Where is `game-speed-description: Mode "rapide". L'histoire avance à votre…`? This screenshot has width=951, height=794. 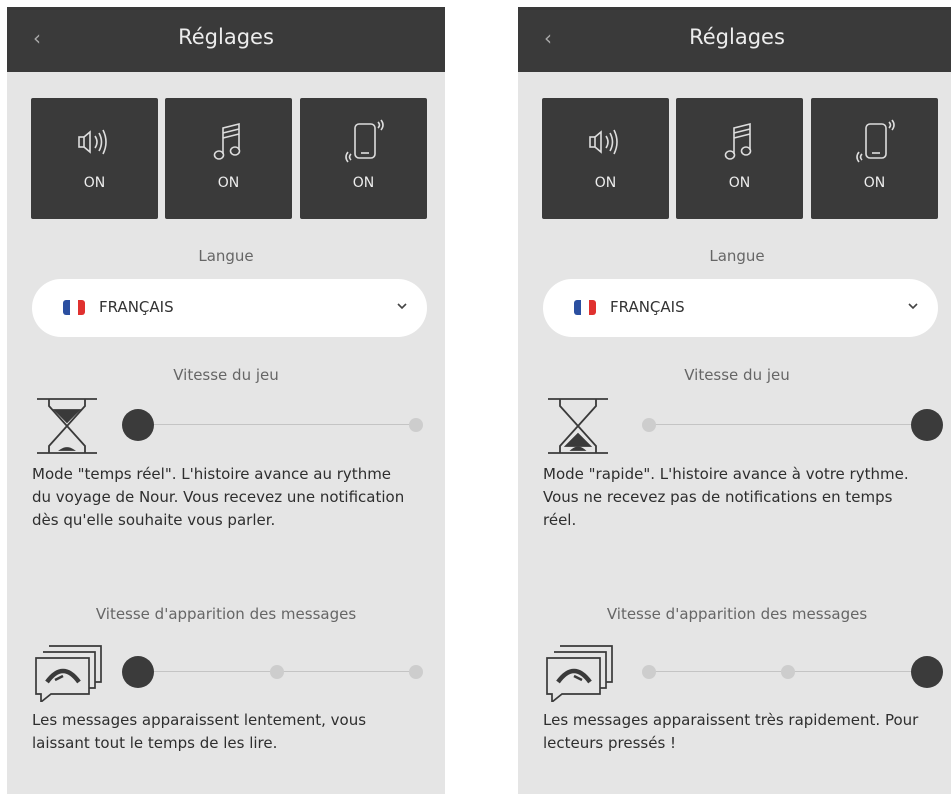 game-speed-description: Mode "rapide". L'histoire avance à votre… is located at coordinates (726, 497).